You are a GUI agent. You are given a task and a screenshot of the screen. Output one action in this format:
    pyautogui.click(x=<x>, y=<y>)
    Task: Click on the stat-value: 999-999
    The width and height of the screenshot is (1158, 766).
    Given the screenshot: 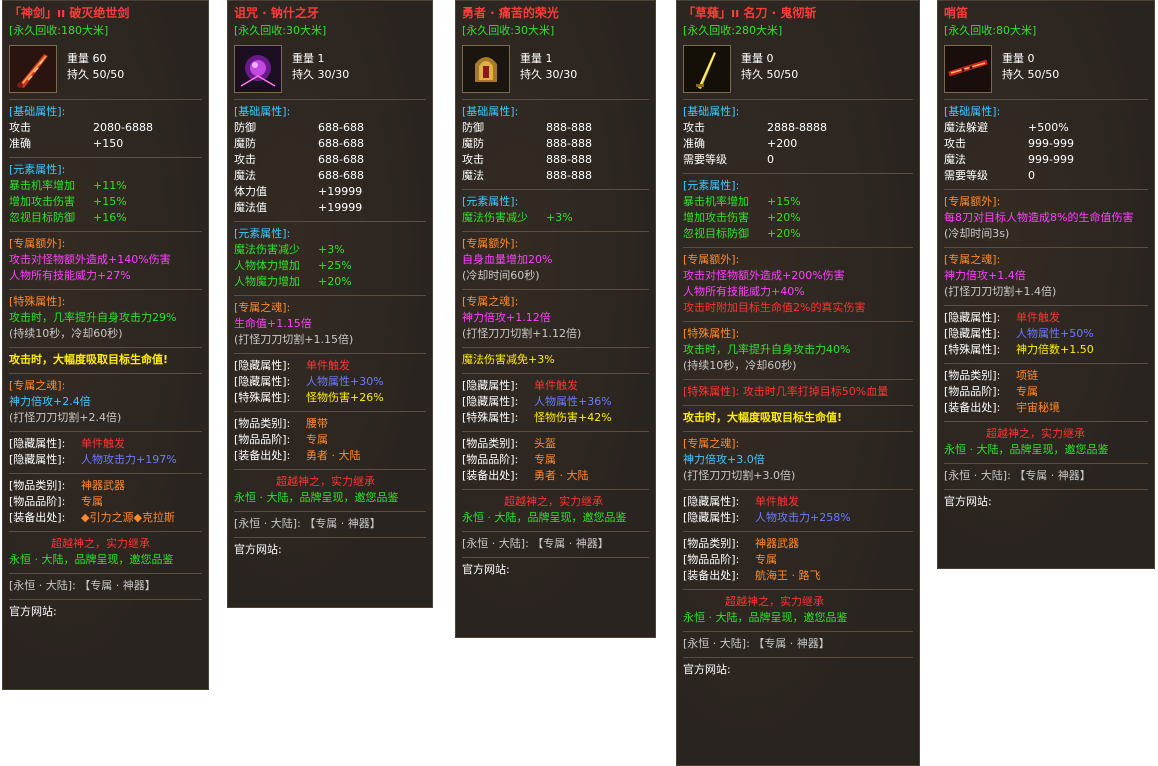 What is the action you would take?
    pyautogui.click(x=1051, y=143)
    